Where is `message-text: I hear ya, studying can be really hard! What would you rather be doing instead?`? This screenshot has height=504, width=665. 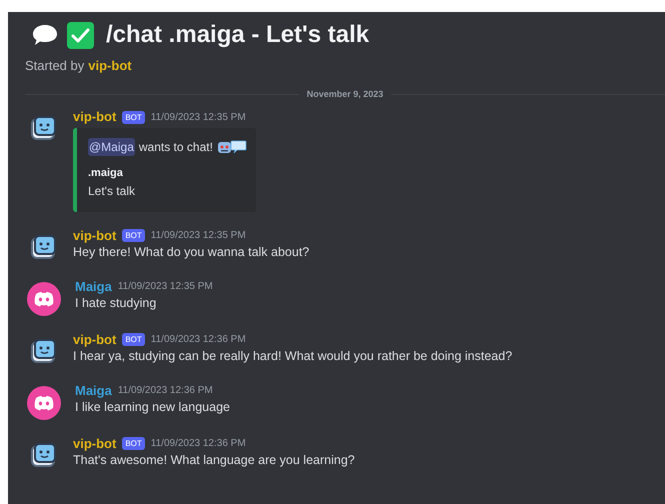 message-text: I hear ya, studying can be really hard! What would you rather be doing instead? is located at coordinates (292, 356).